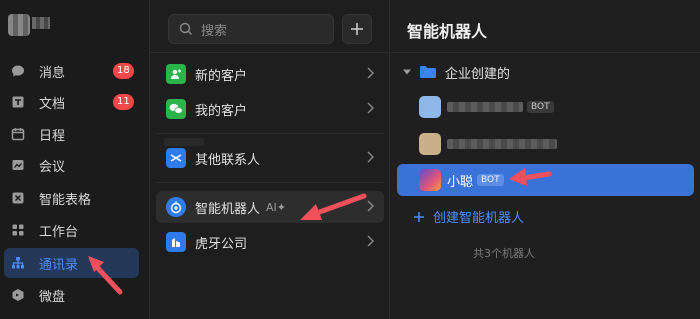  I want to click on page-title: 智能机器人, so click(447, 31).